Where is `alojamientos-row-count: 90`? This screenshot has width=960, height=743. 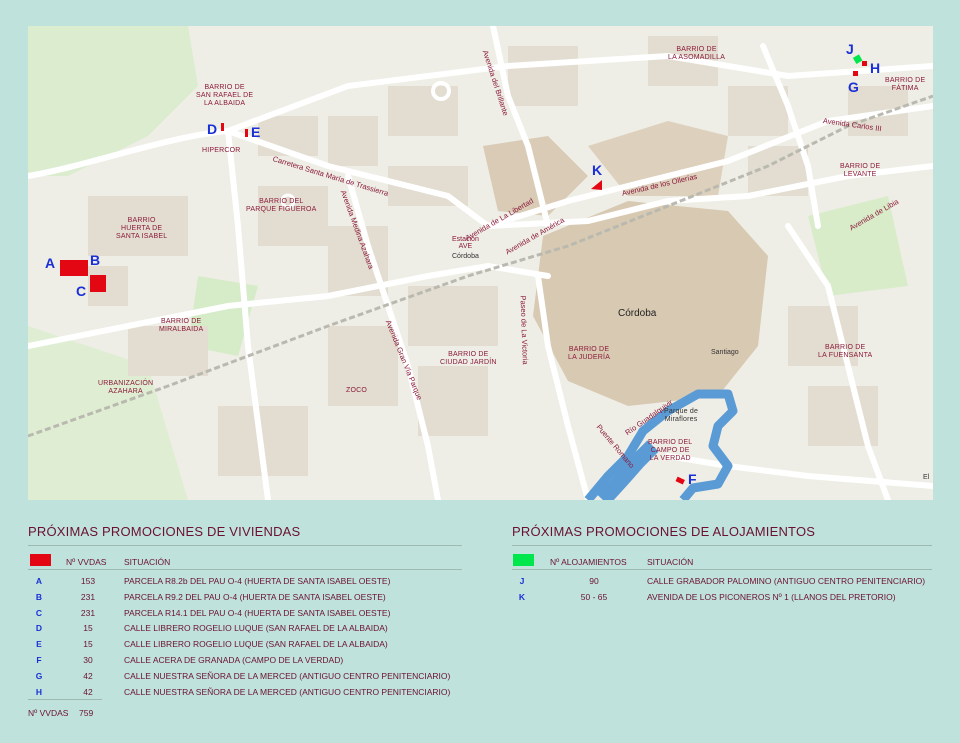
alojamientos-row-count: 90 is located at coordinates (594, 581).